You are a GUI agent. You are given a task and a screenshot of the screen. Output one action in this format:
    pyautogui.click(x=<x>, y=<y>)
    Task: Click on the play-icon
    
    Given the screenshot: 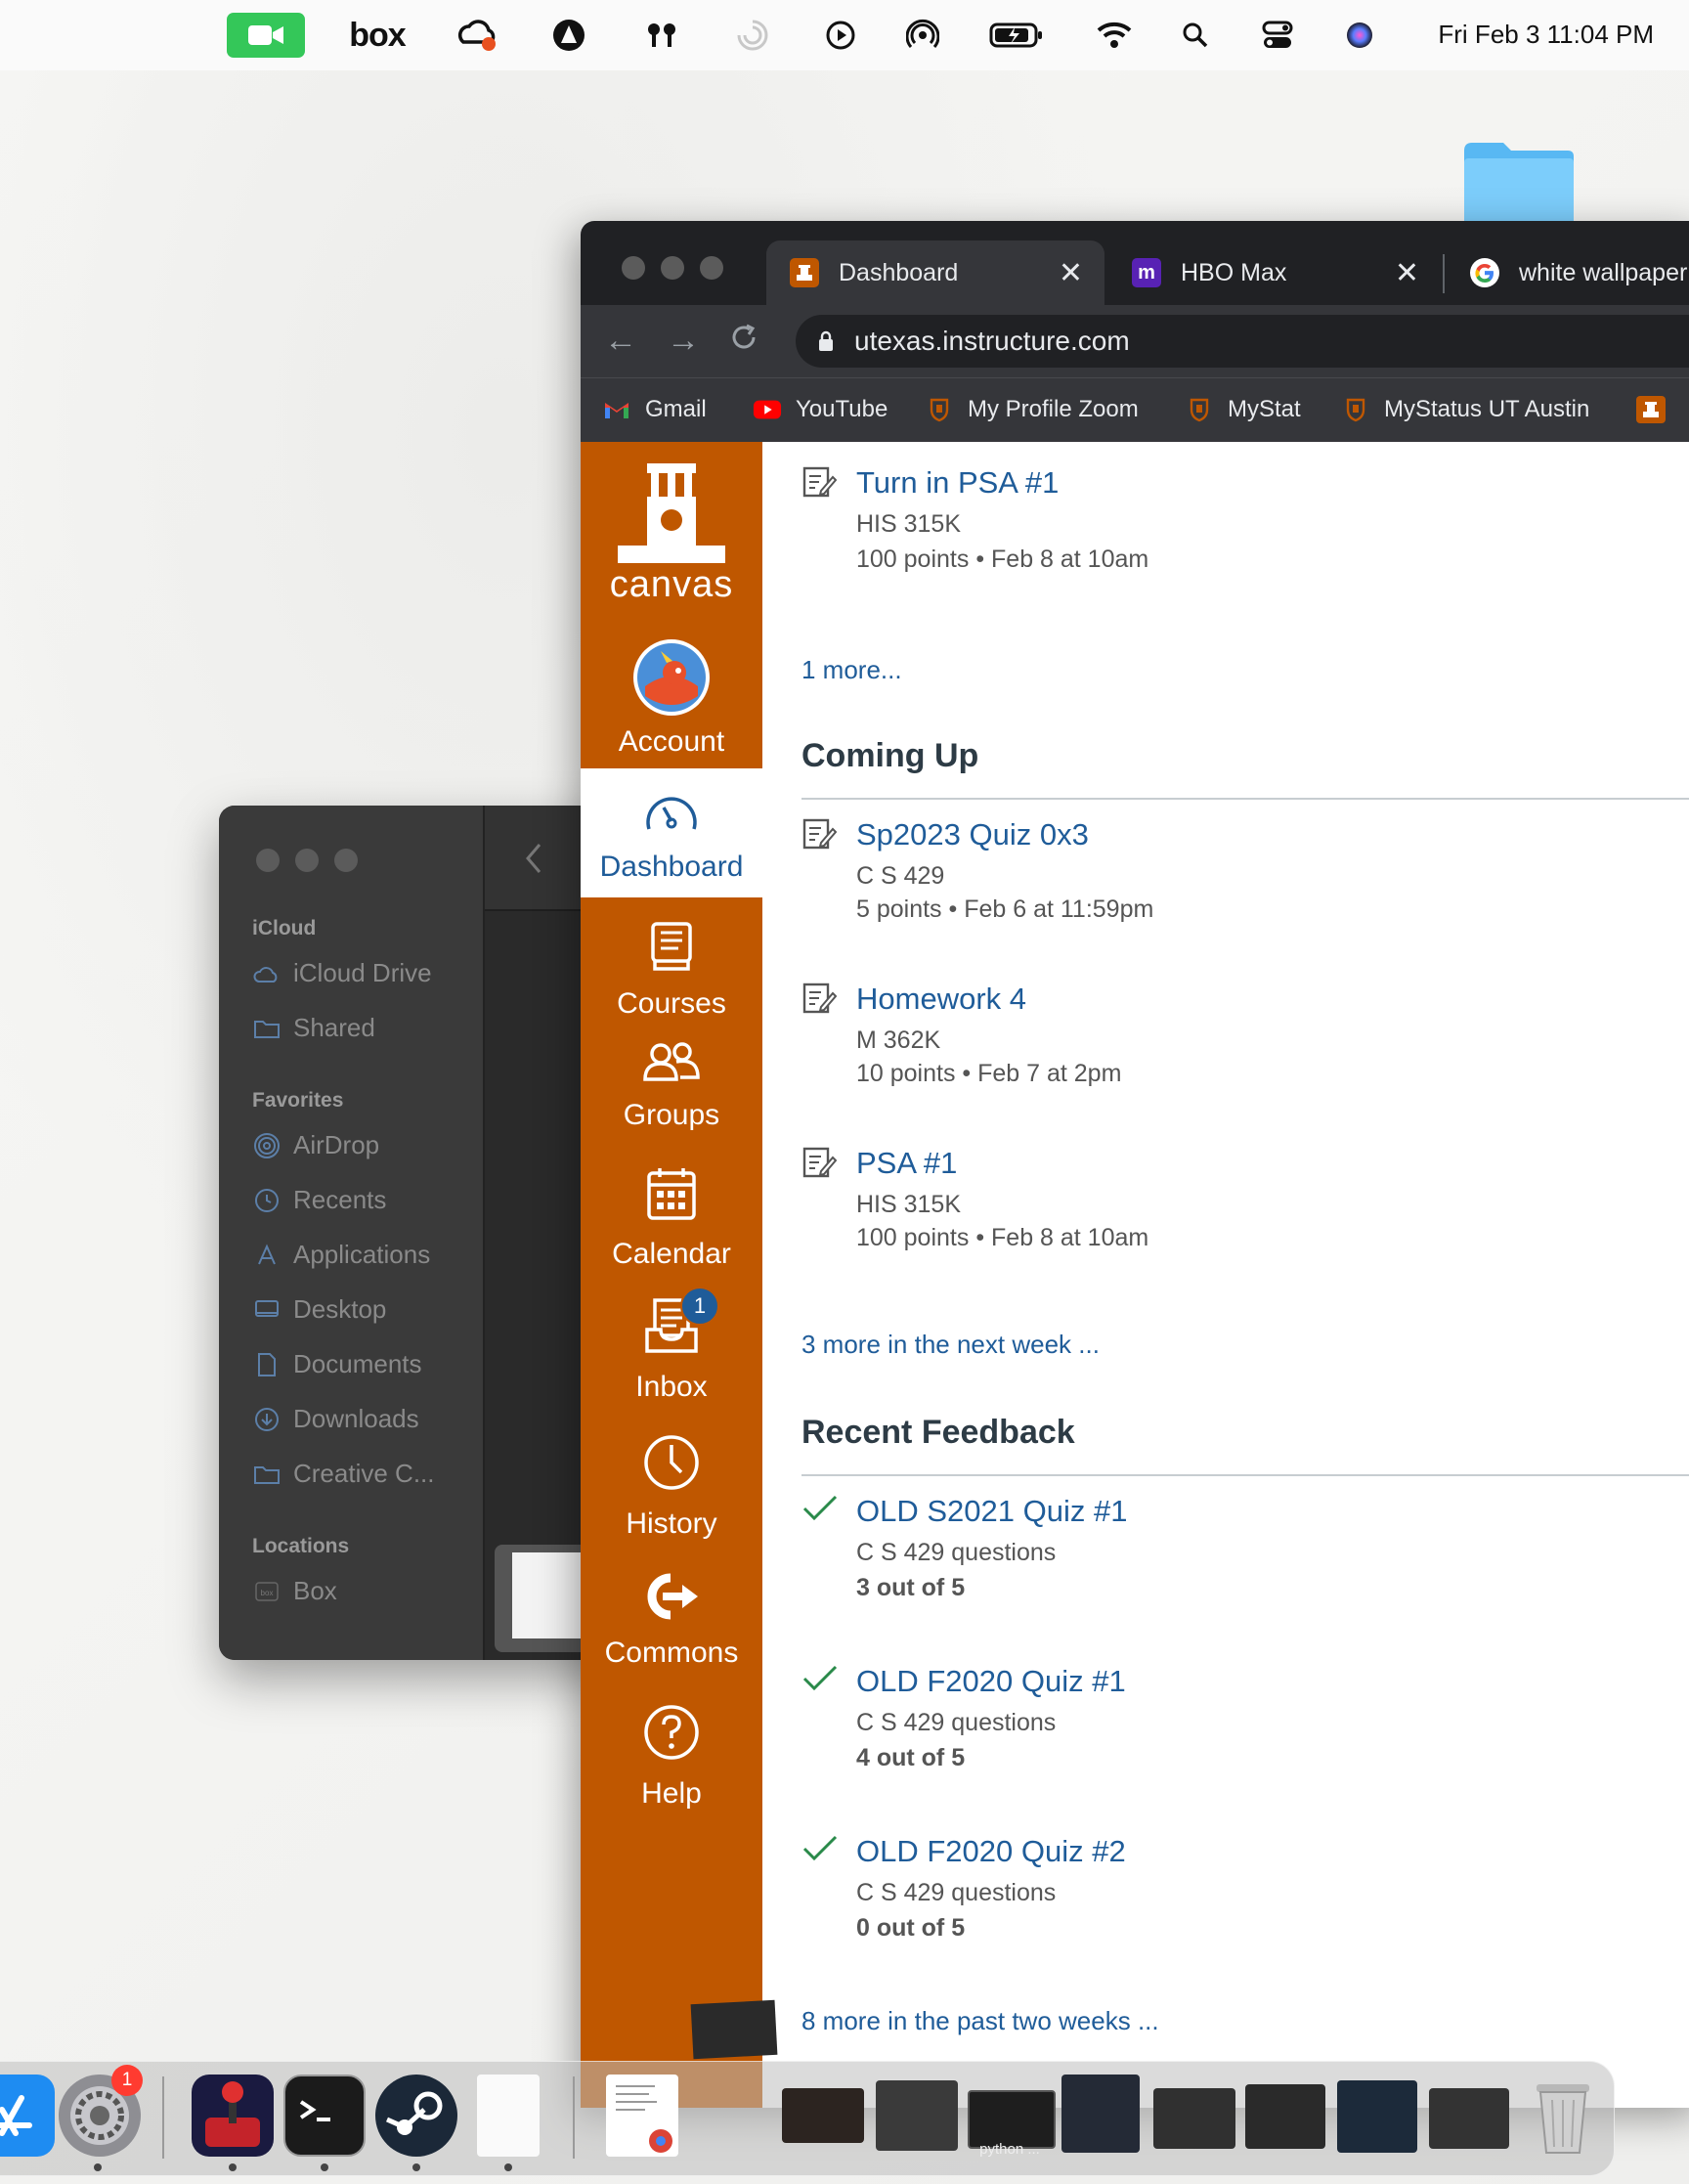 What is the action you would take?
    pyautogui.click(x=840, y=35)
    